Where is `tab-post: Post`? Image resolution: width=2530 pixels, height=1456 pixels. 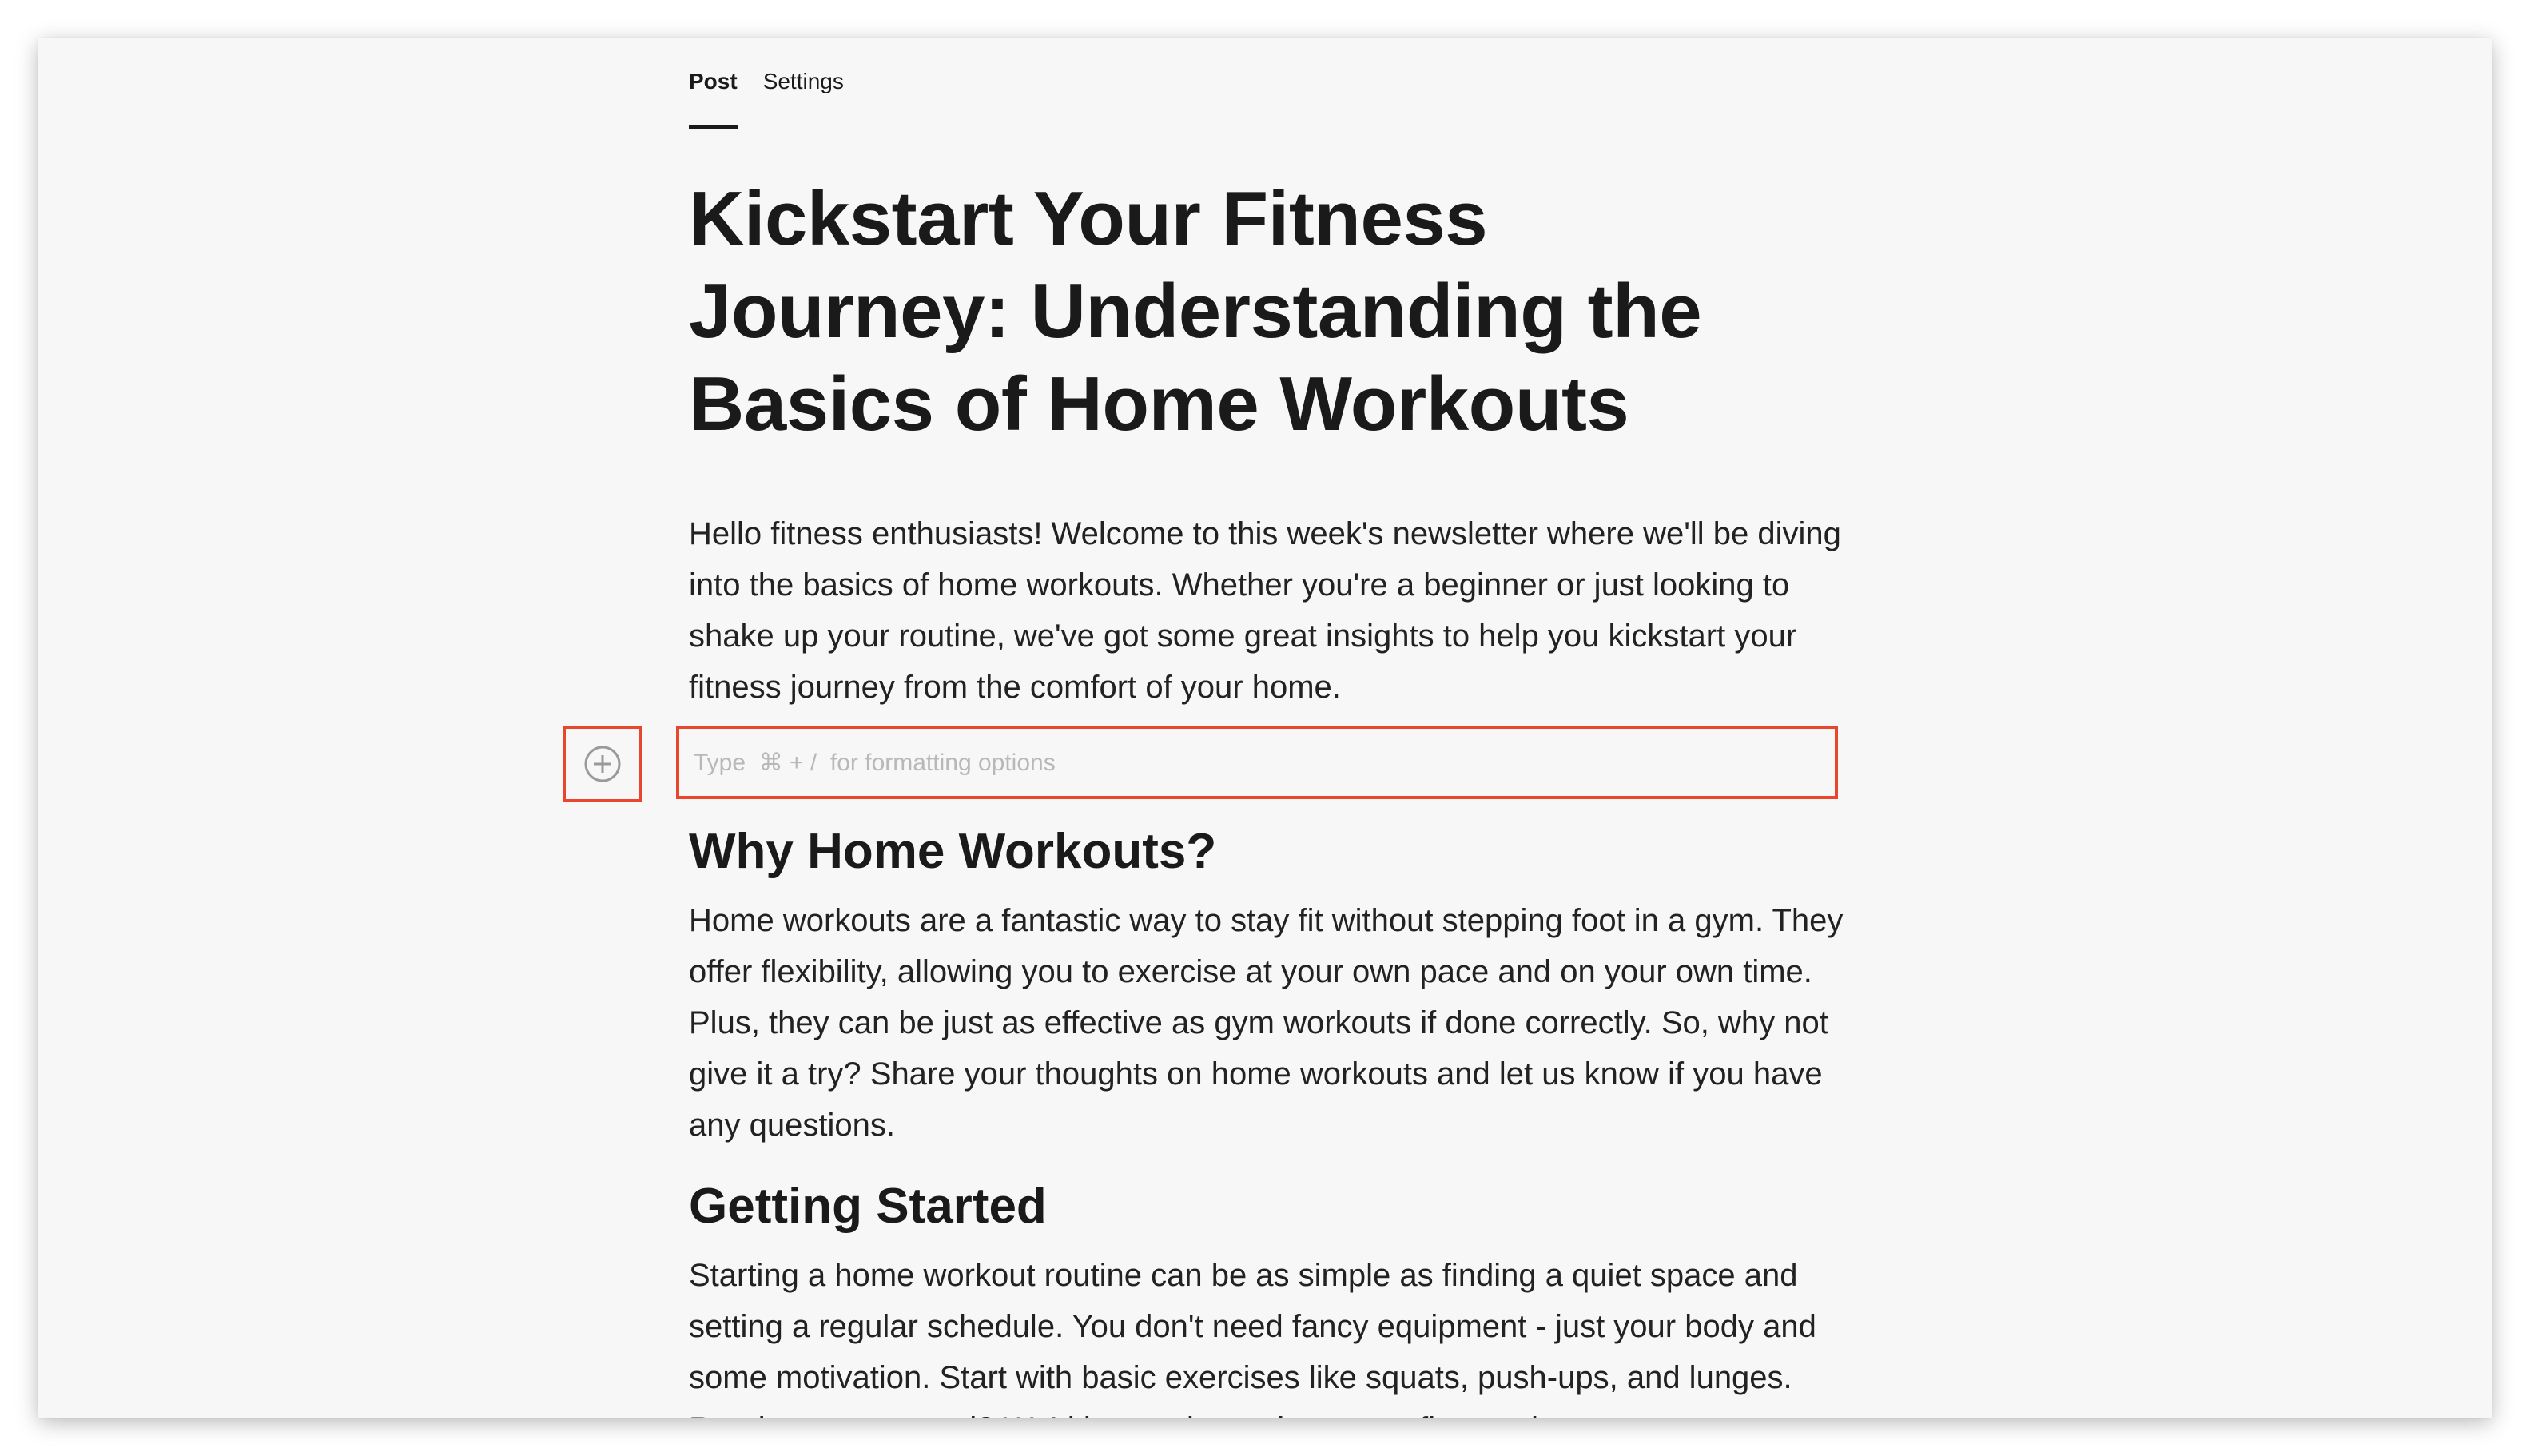
tab-post: Post is located at coordinates (713, 92).